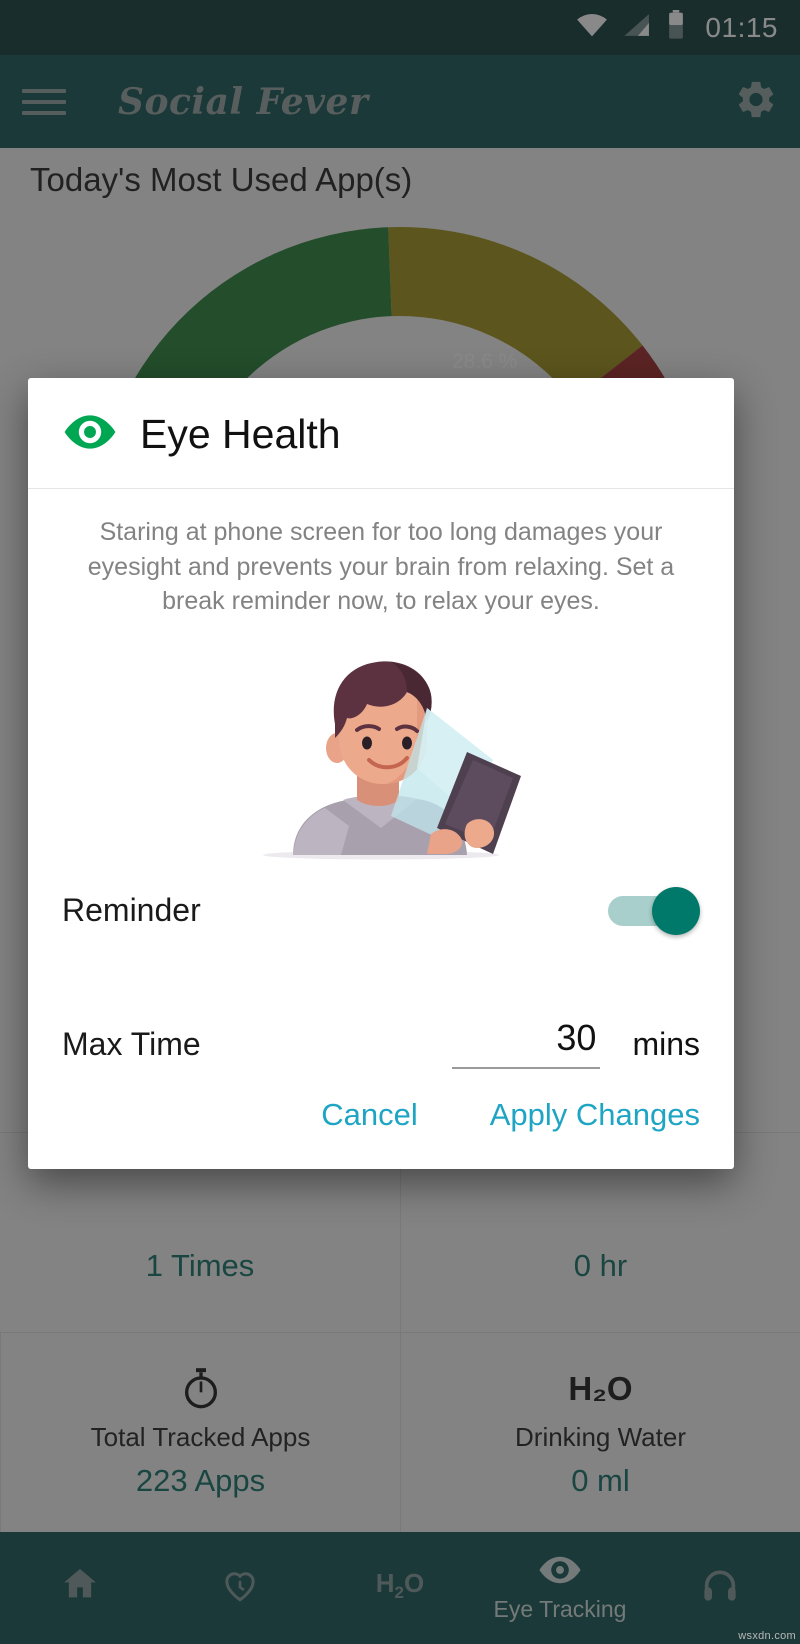  I want to click on toggle-thumb, so click(676, 910).